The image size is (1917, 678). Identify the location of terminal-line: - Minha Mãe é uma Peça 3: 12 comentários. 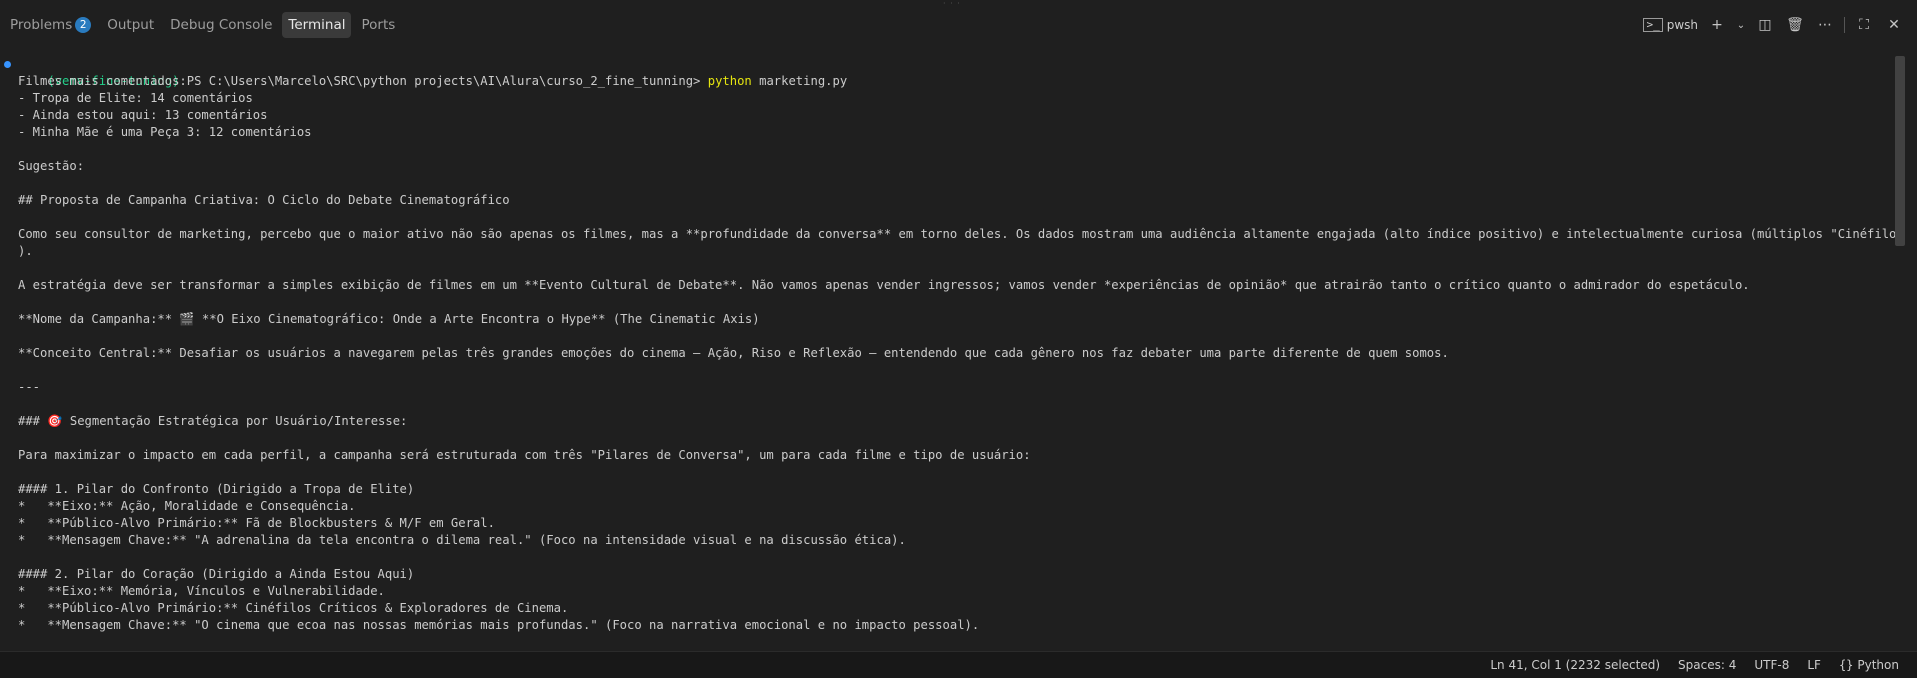
(165, 132).